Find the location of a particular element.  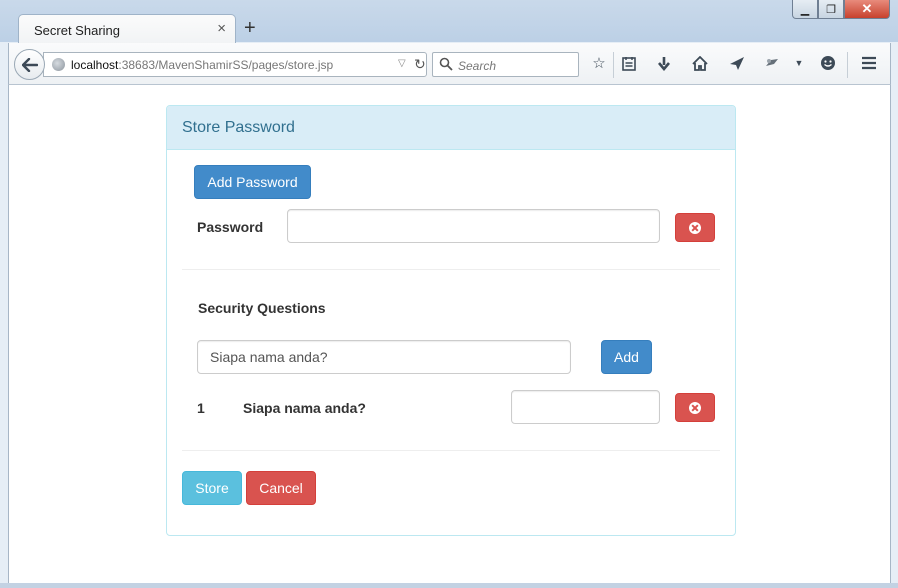

menu-icon is located at coordinates (869, 63).